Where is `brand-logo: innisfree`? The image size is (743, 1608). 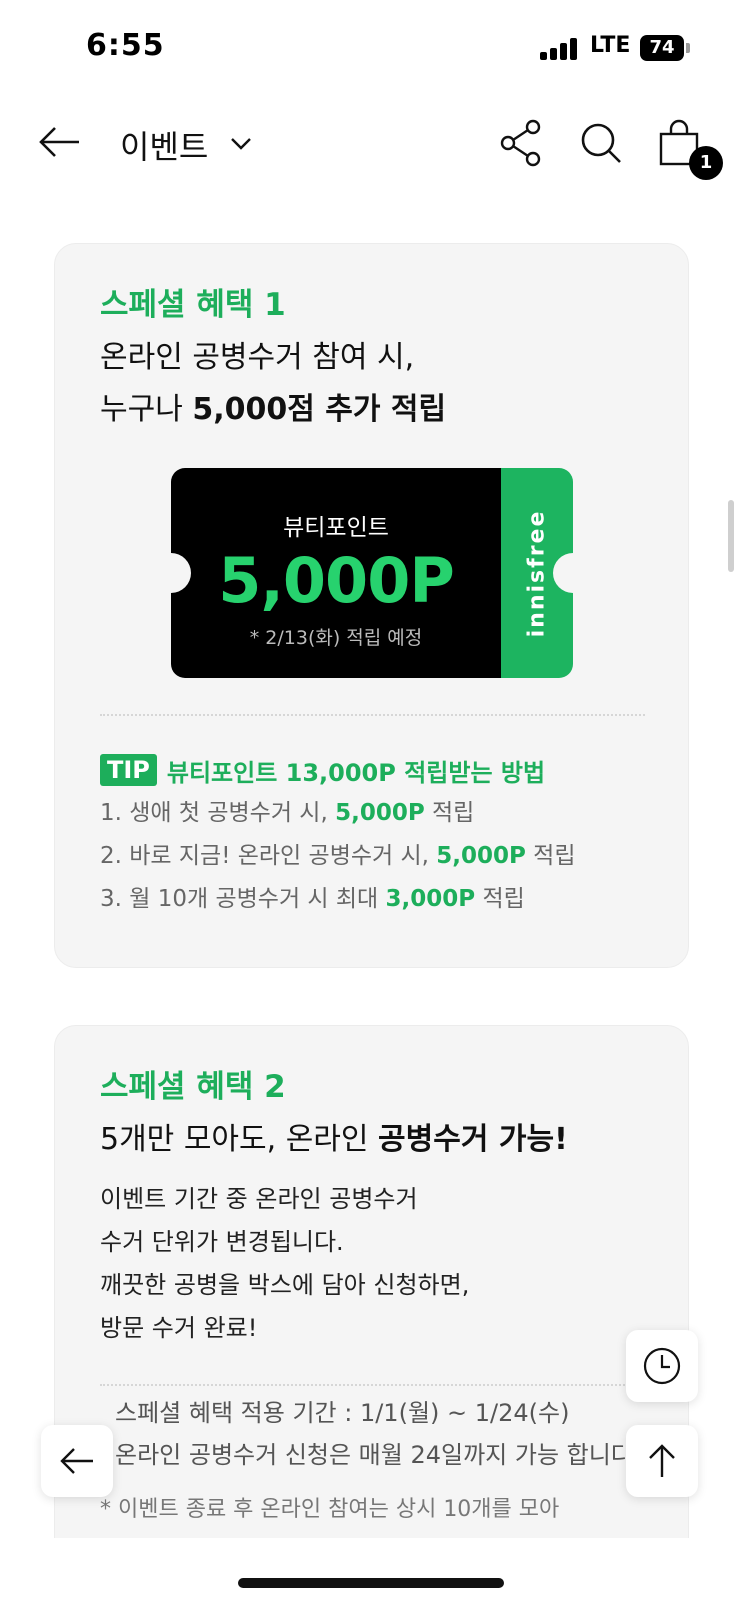
brand-logo: innisfree is located at coordinates (537, 573).